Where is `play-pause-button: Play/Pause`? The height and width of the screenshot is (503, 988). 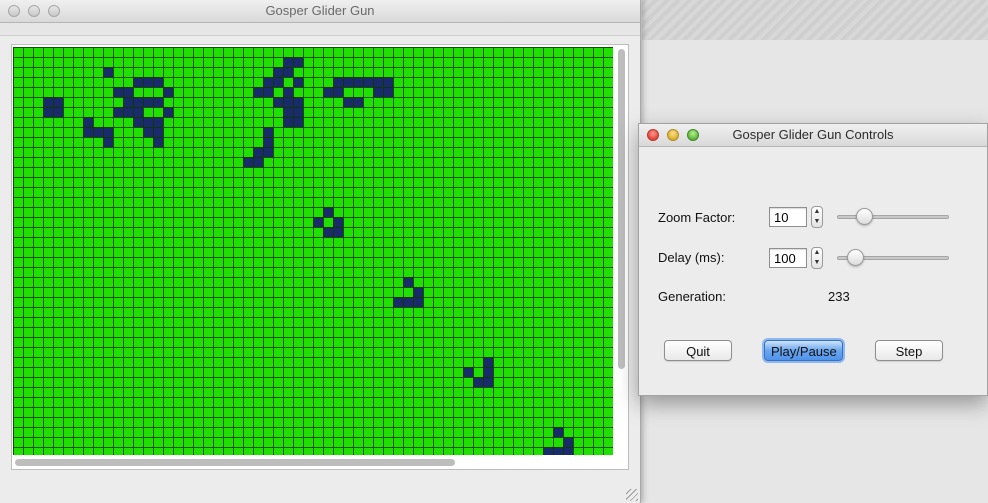
play-pause-button: Play/Pause is located at coordinates (803, 350).